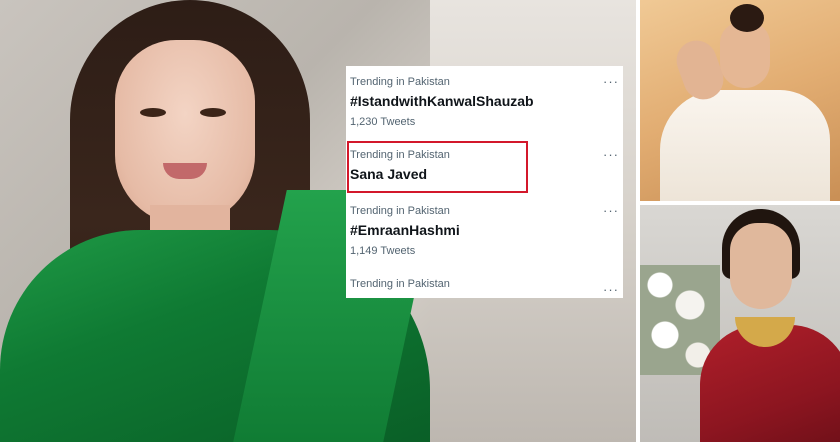 The height and width of the screenshot is (442, 840). What do you see at coordinates (213, 112) in the screenshot?
I see `photo-eye-right` at bounding box center [213, 112].